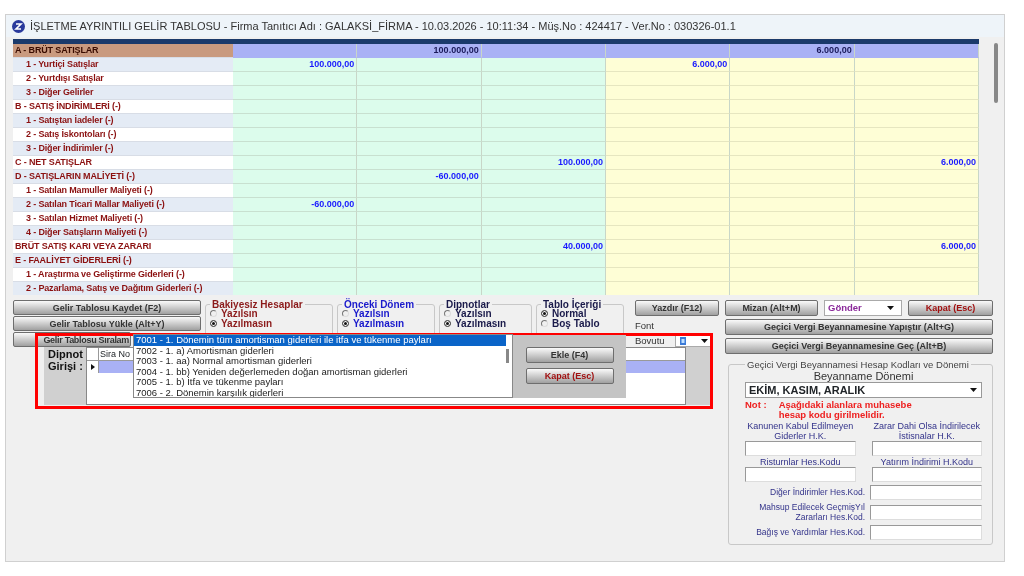 The height and width of the screenshot is (576, 1024). What do you see at coordinates (863, 376) in the screenshot?
I see `period-label: Beyanname Dönemi` at bounding box center [863, 376].